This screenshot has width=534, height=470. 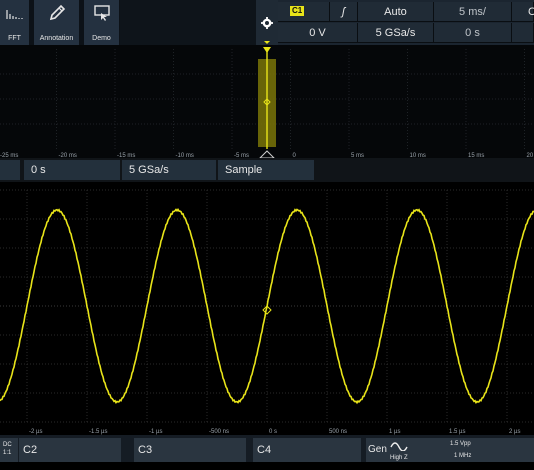 What do you see at coordinates (267, 42) in the screenshot?
I see `trigger-marker-icon` at bounding box center [267, 42].